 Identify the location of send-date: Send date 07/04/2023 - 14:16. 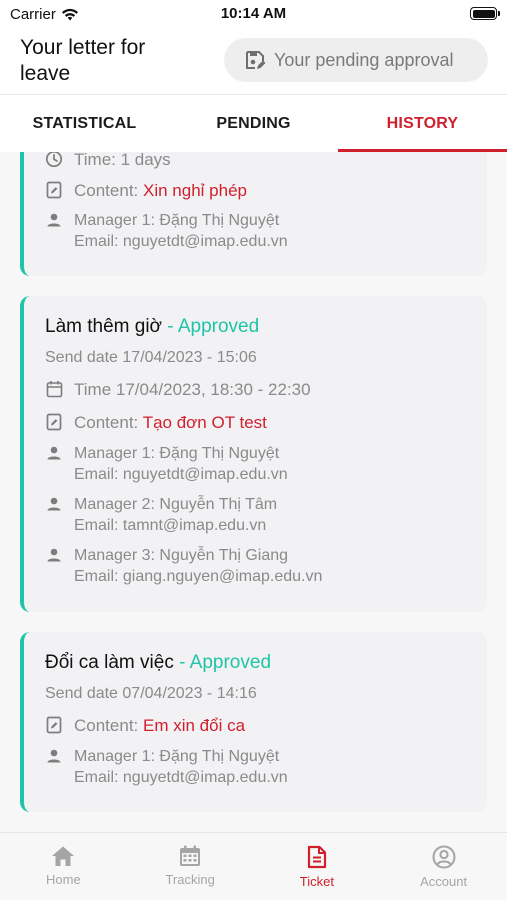
(151, 693).